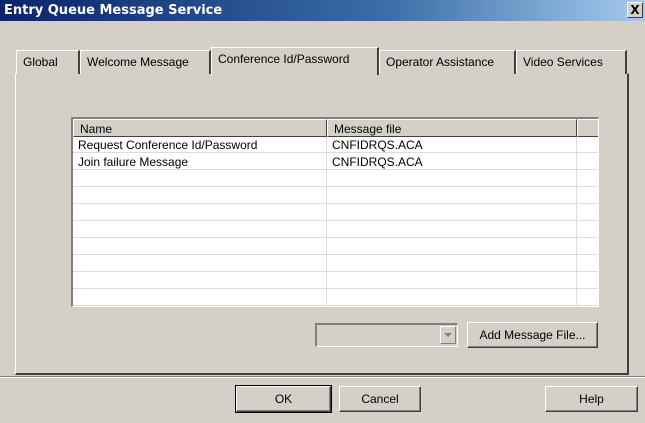  Describe the element at coordinates (322, 377) in the screenshot. I see `footer-separator` at that location.